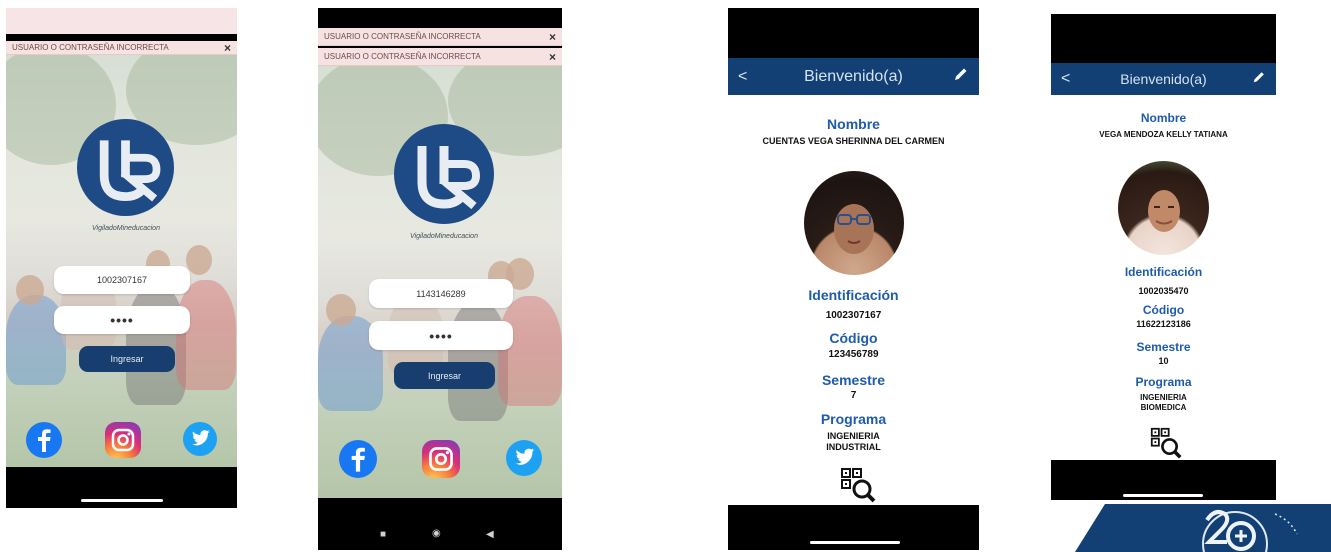 The height and width of the screenshot is (552, 1331). What do you see at coordinates (122, 280) in the screenshot?
I see `user-field: 1002307167` at bounding box center [122, 280].